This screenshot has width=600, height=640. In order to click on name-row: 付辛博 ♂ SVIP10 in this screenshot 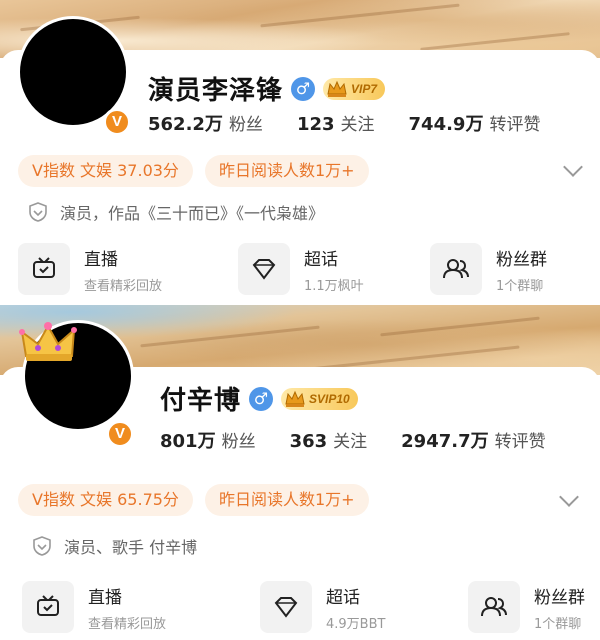, I will do `click(259, 398)`.